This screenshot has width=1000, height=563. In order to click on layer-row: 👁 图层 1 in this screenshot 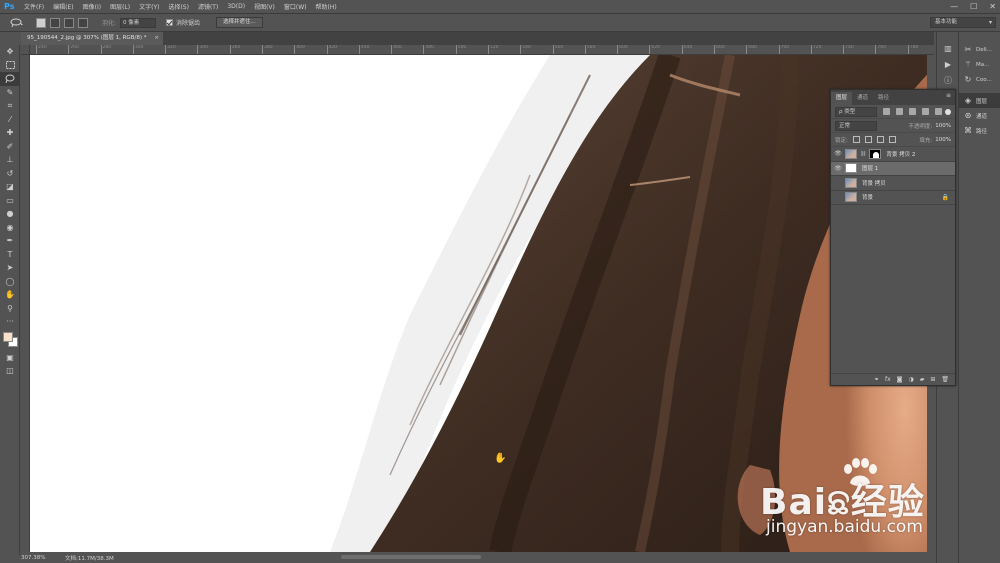, I will do `click(893, 168)`.